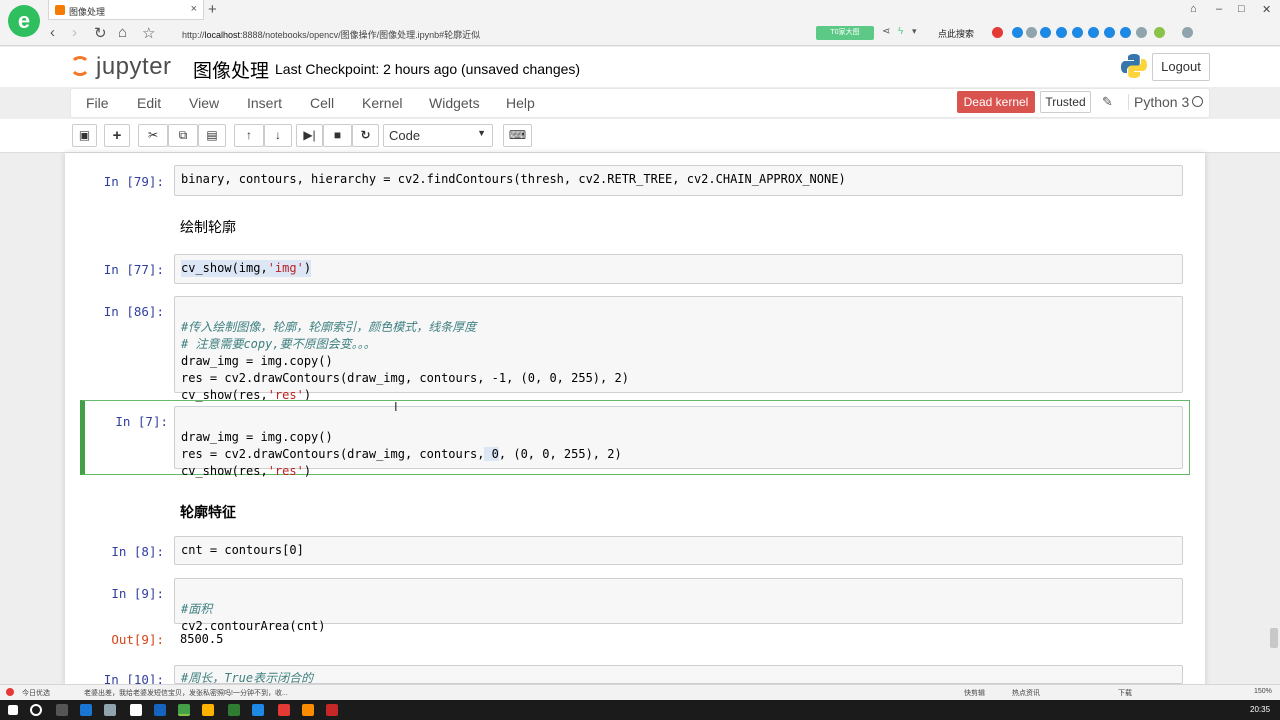 This screenshot has width=1280, height=720. I want to click on today-pick-label: 今日优选, so click(36, 693).